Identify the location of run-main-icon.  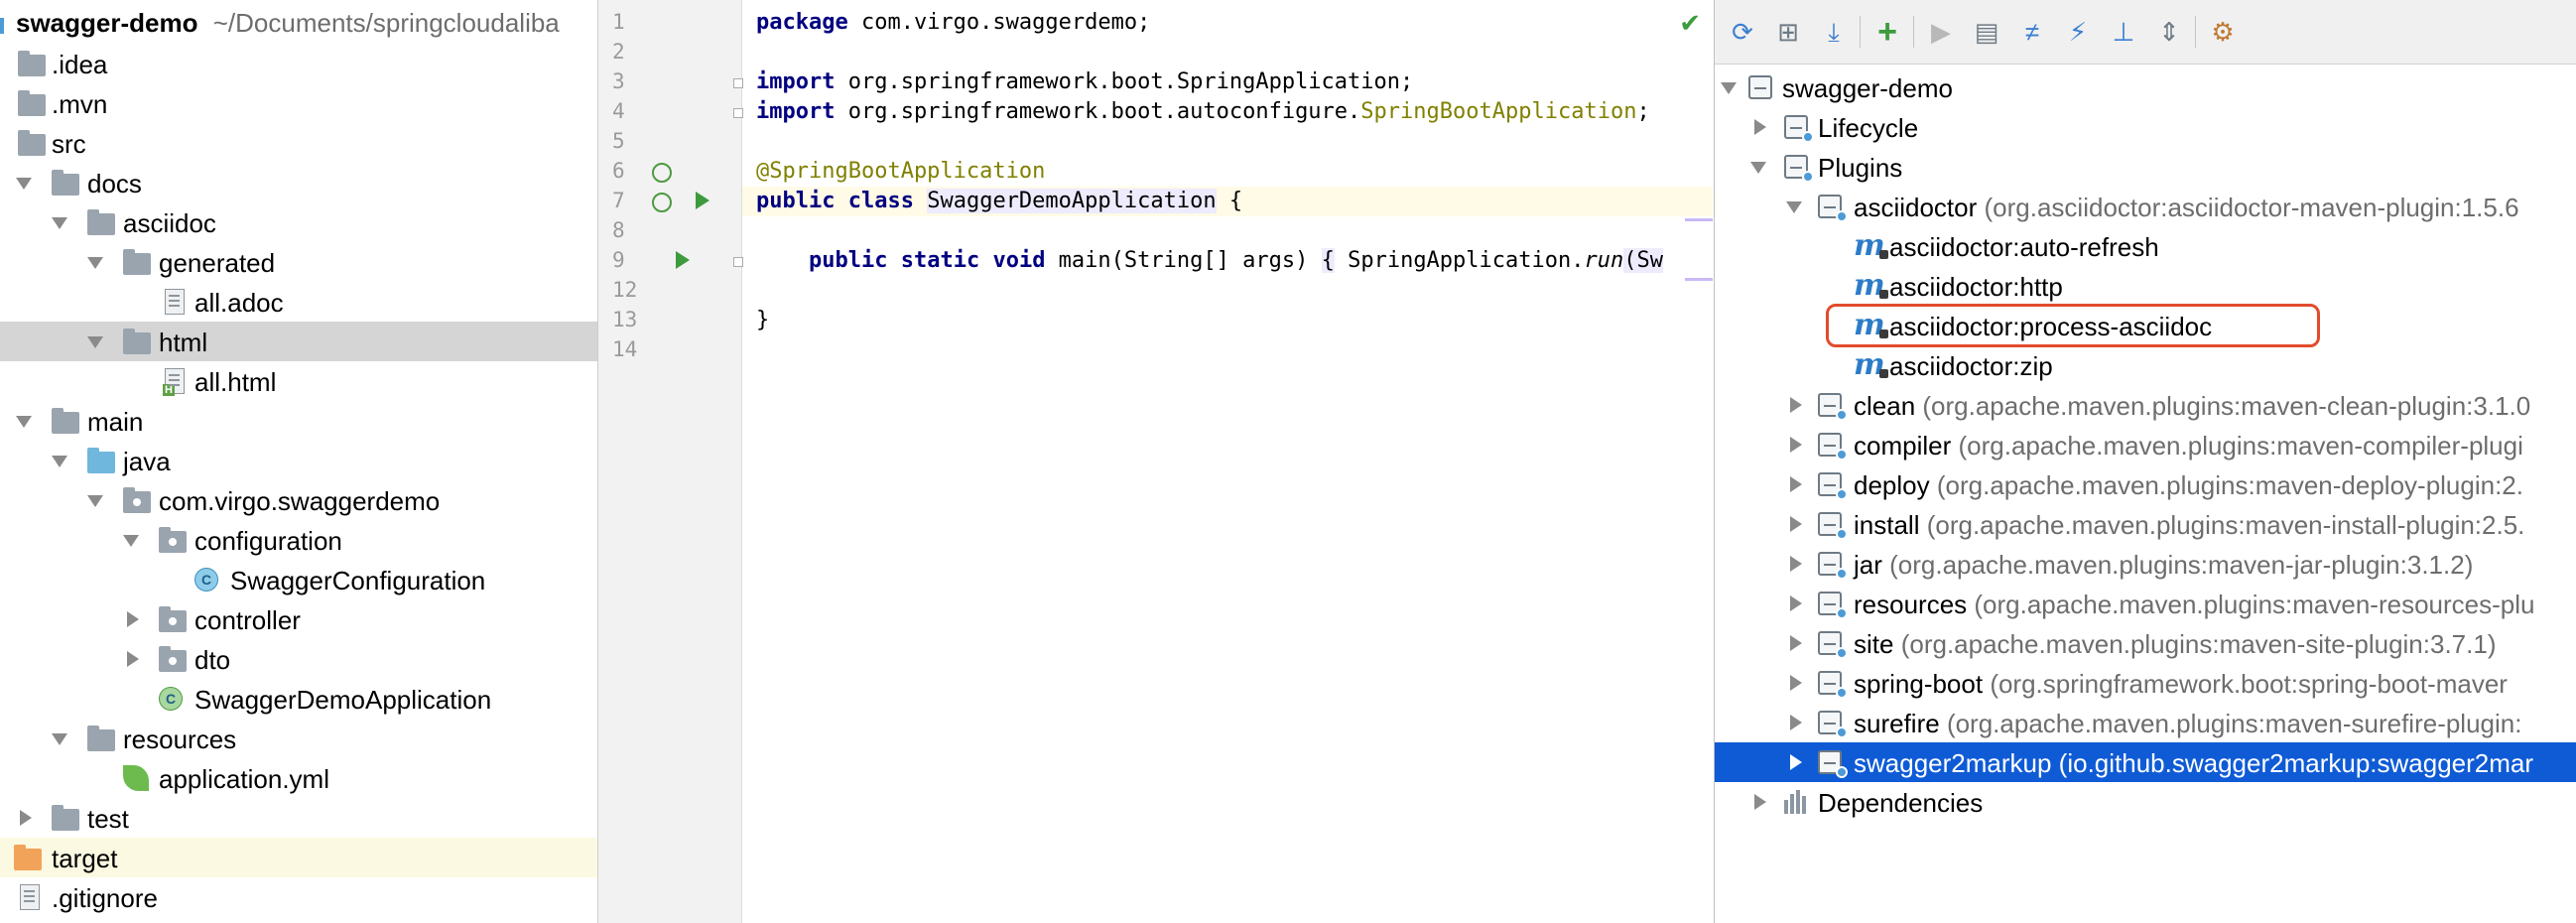
(683, 260).